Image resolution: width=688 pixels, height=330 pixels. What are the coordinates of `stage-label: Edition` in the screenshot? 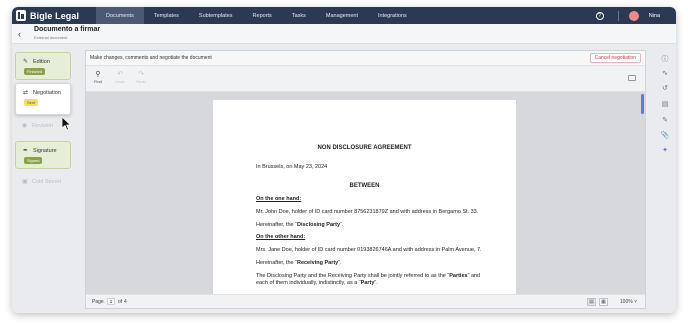 It's located at (41, 62).